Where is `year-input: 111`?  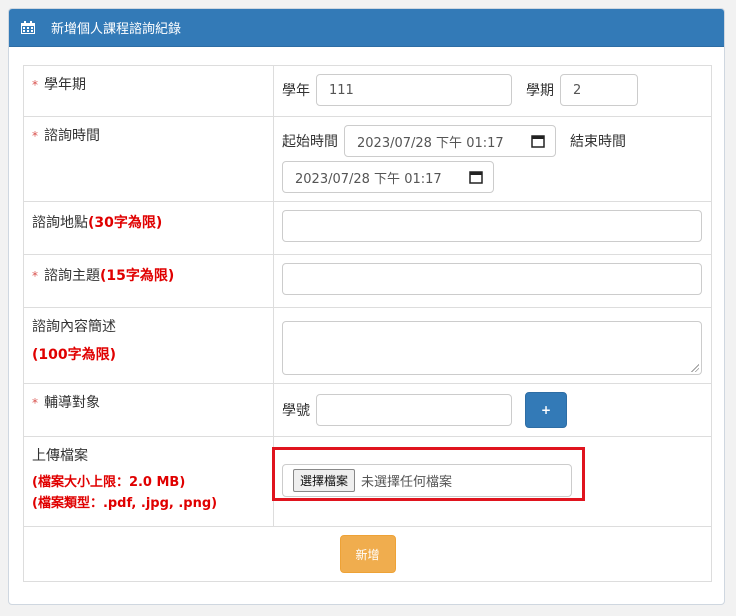 year-input: 111 is located at coordinates (414, 90).